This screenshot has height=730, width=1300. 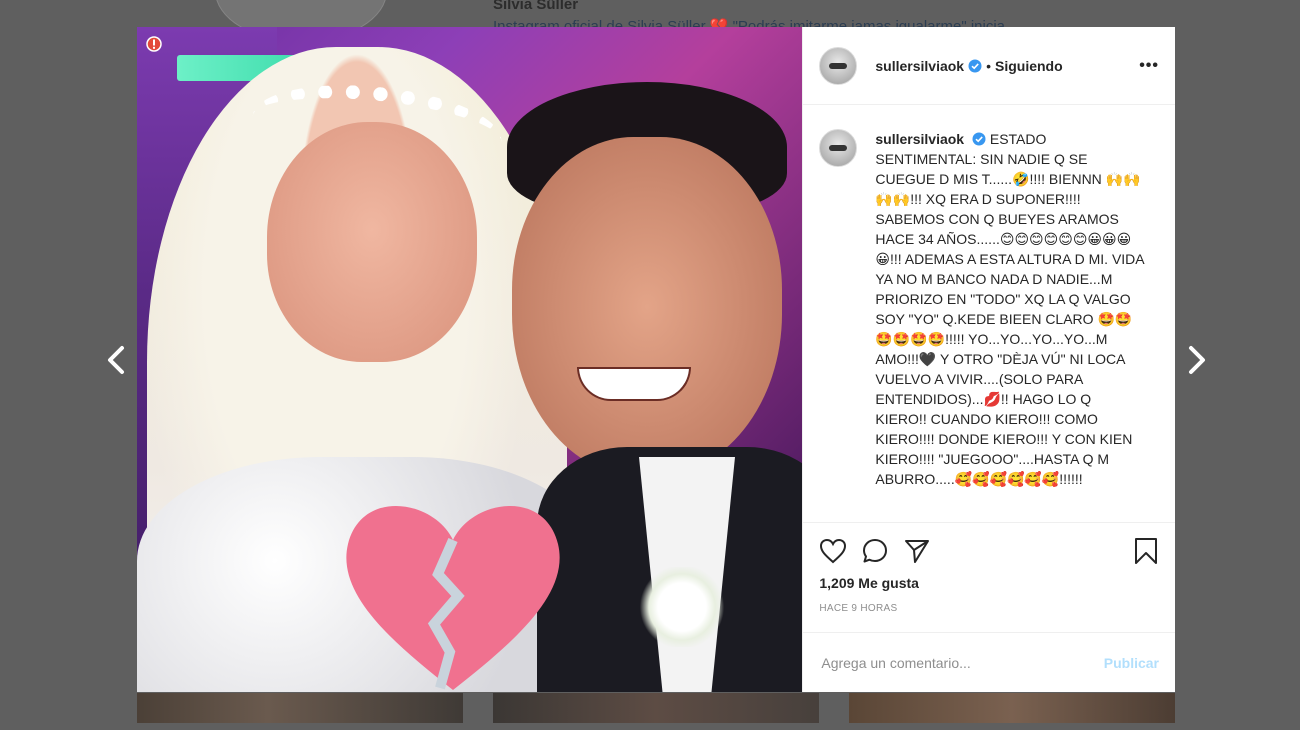 I want to click on comment-button, so click(x=875, y=551).